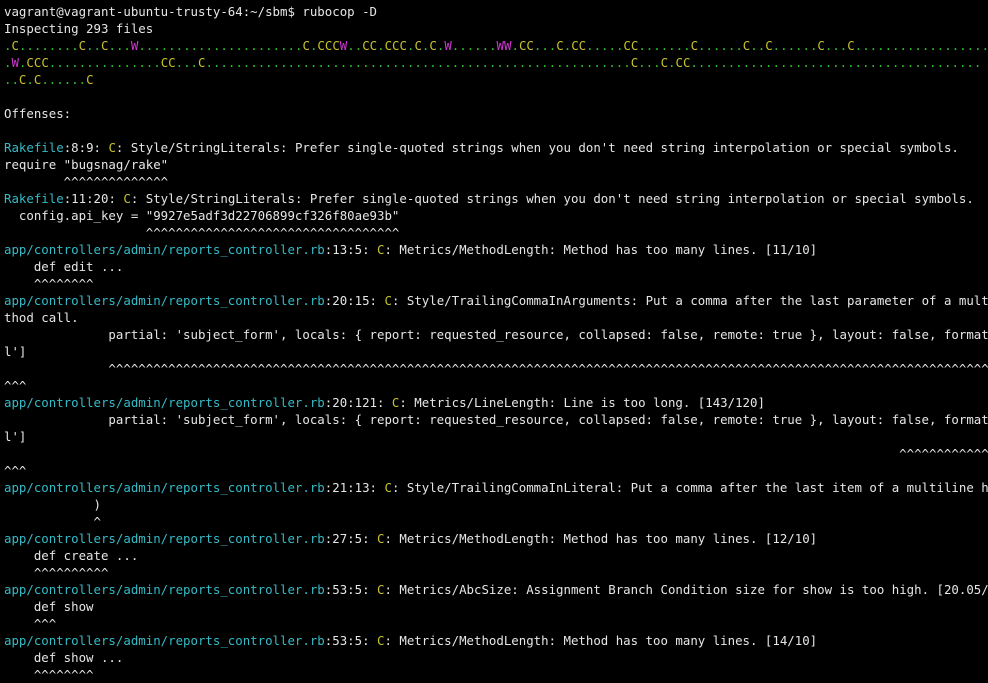 The image size is (988, 683). What do you see at coordinates (202, 232) in the screenshot?
I see `output-text: ^^^^^^^^^^^^^^^^^^^^^^^^^^^^^^^^^^` at bounding box center [202, 232].